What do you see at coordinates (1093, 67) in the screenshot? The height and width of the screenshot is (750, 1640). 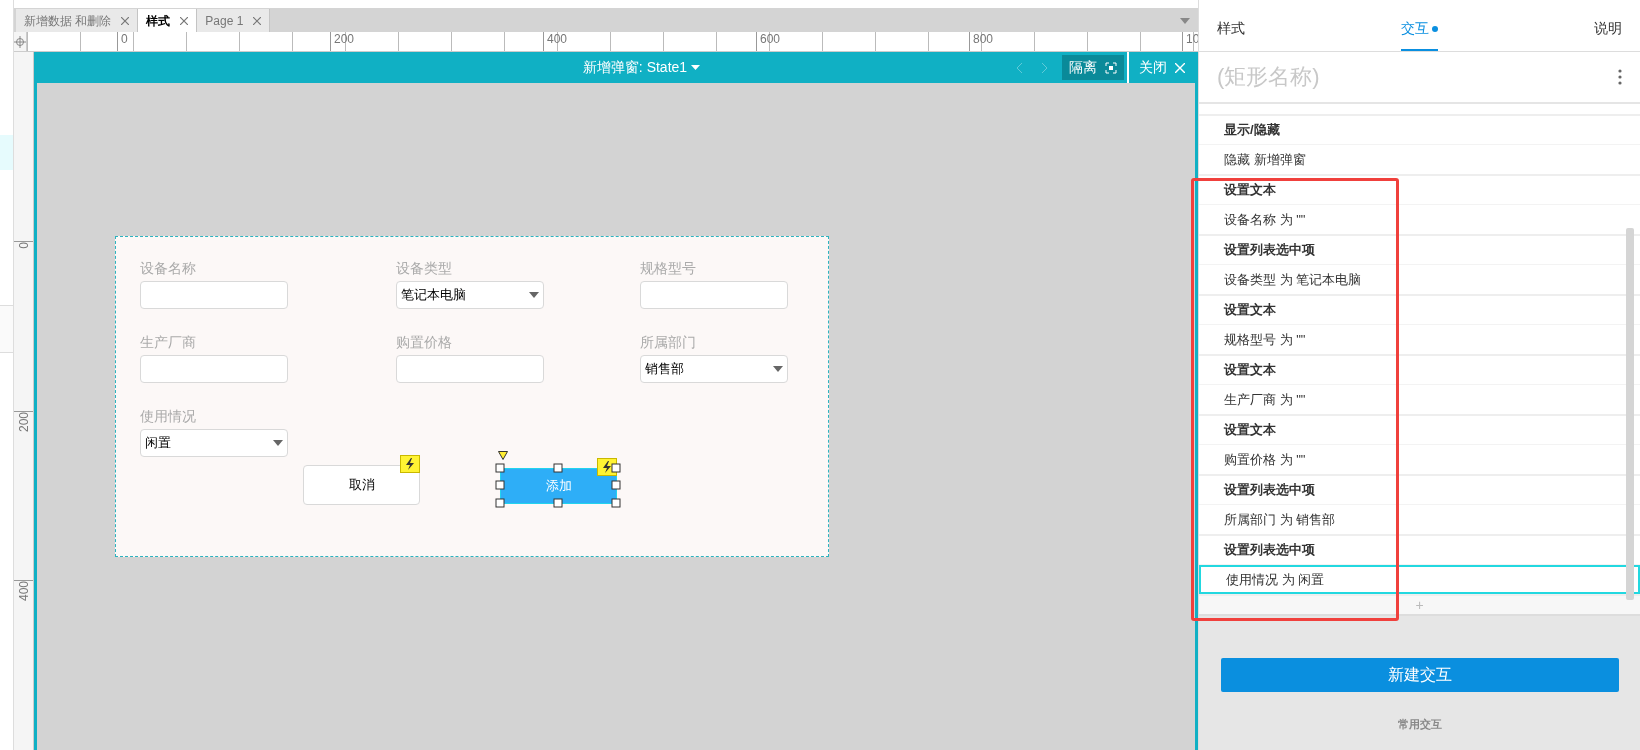 I see `isolate-button: 隔离` at bounding box center [1093, 67].